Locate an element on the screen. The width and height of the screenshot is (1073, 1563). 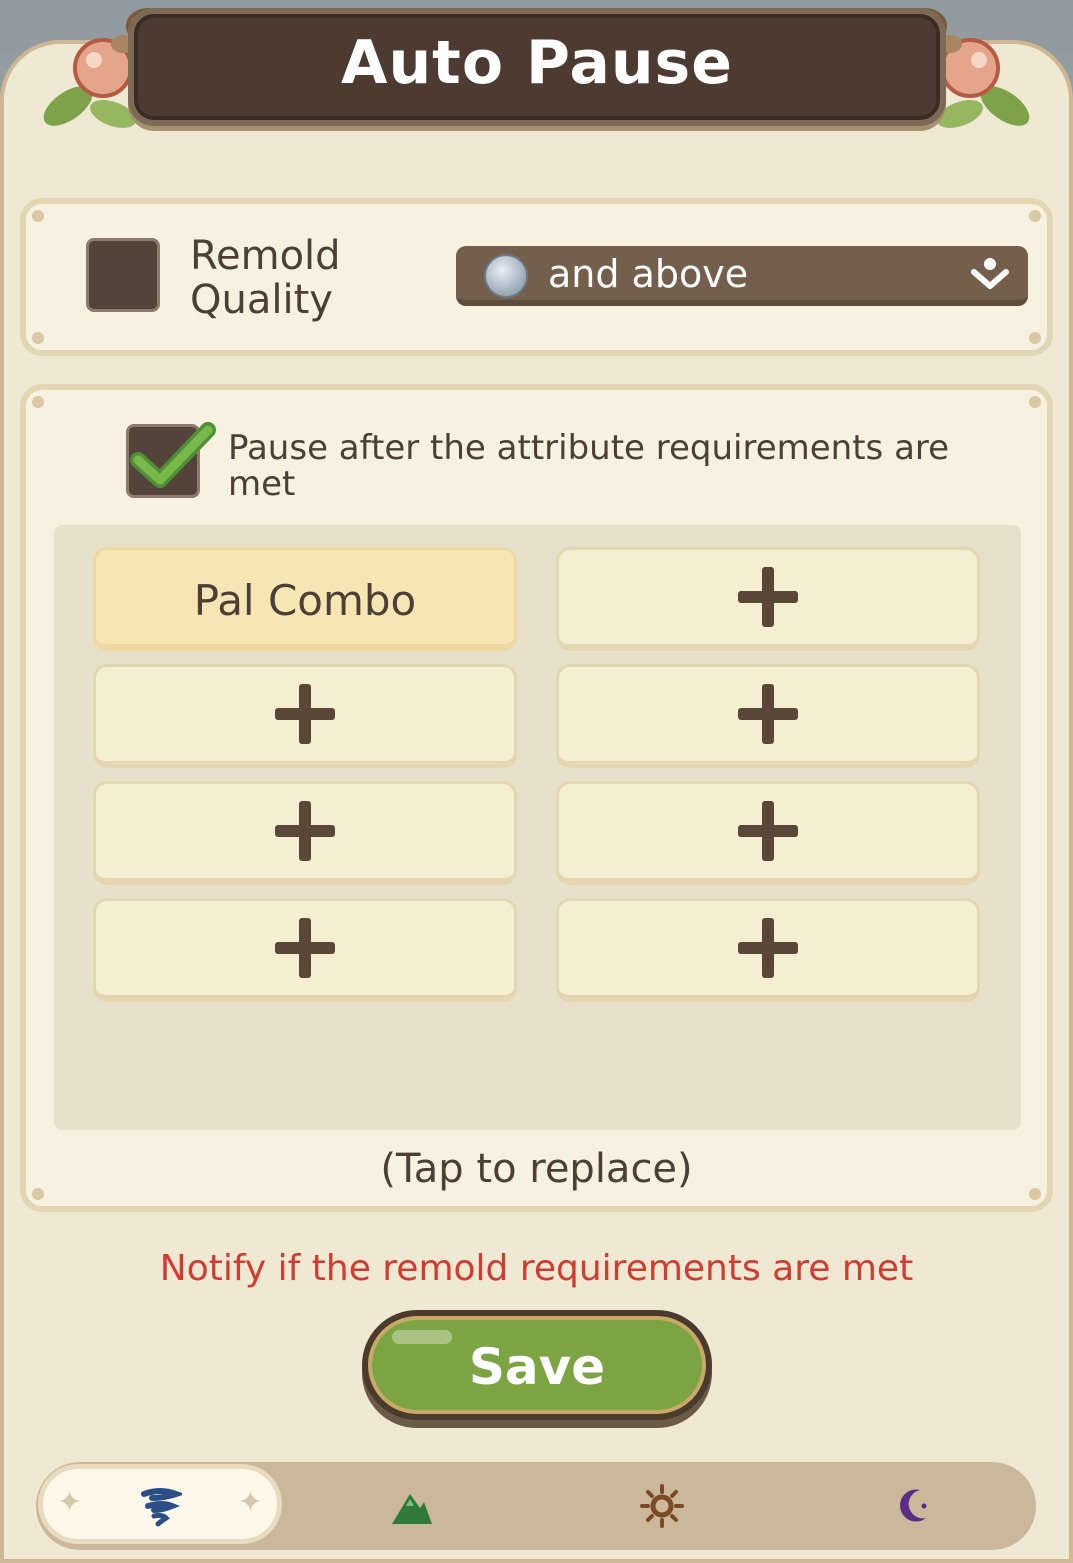
checkmark-icon is located at coordinates (173, 455).